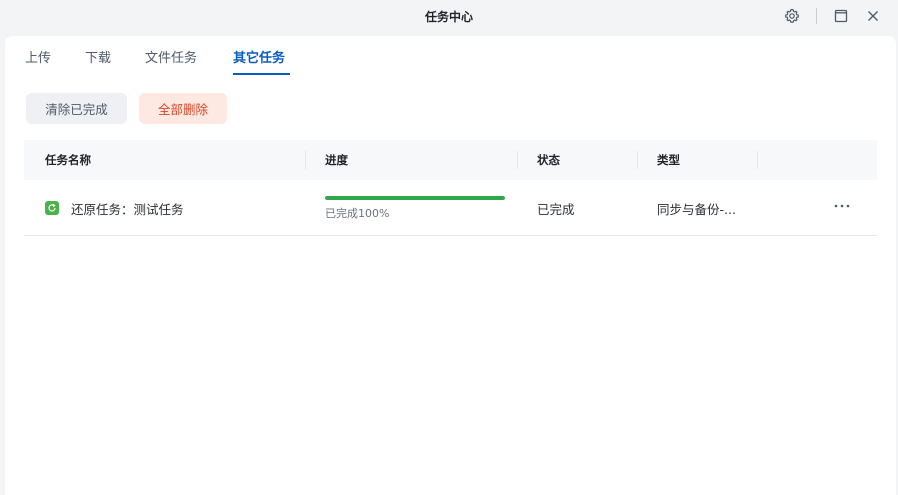 The width and height of the screenshot is (898, 495). I want to click on tab-upload: 上传, so click(38, 56).